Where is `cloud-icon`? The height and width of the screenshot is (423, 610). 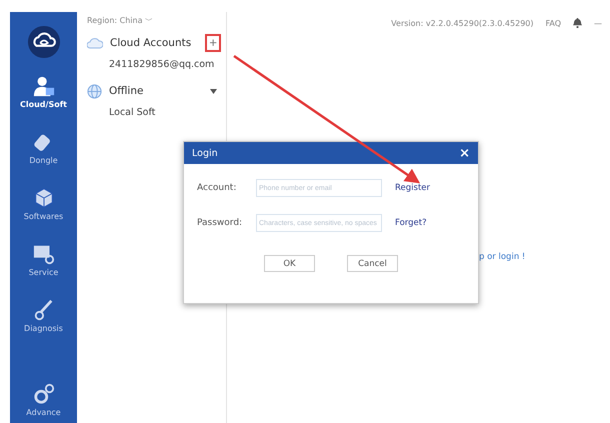
cloud-icon is located at coordinates (95, 43).